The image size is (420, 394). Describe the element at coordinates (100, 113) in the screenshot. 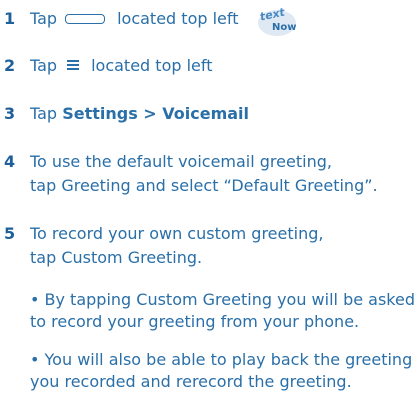

I see `settings-label: Settings` at that location.